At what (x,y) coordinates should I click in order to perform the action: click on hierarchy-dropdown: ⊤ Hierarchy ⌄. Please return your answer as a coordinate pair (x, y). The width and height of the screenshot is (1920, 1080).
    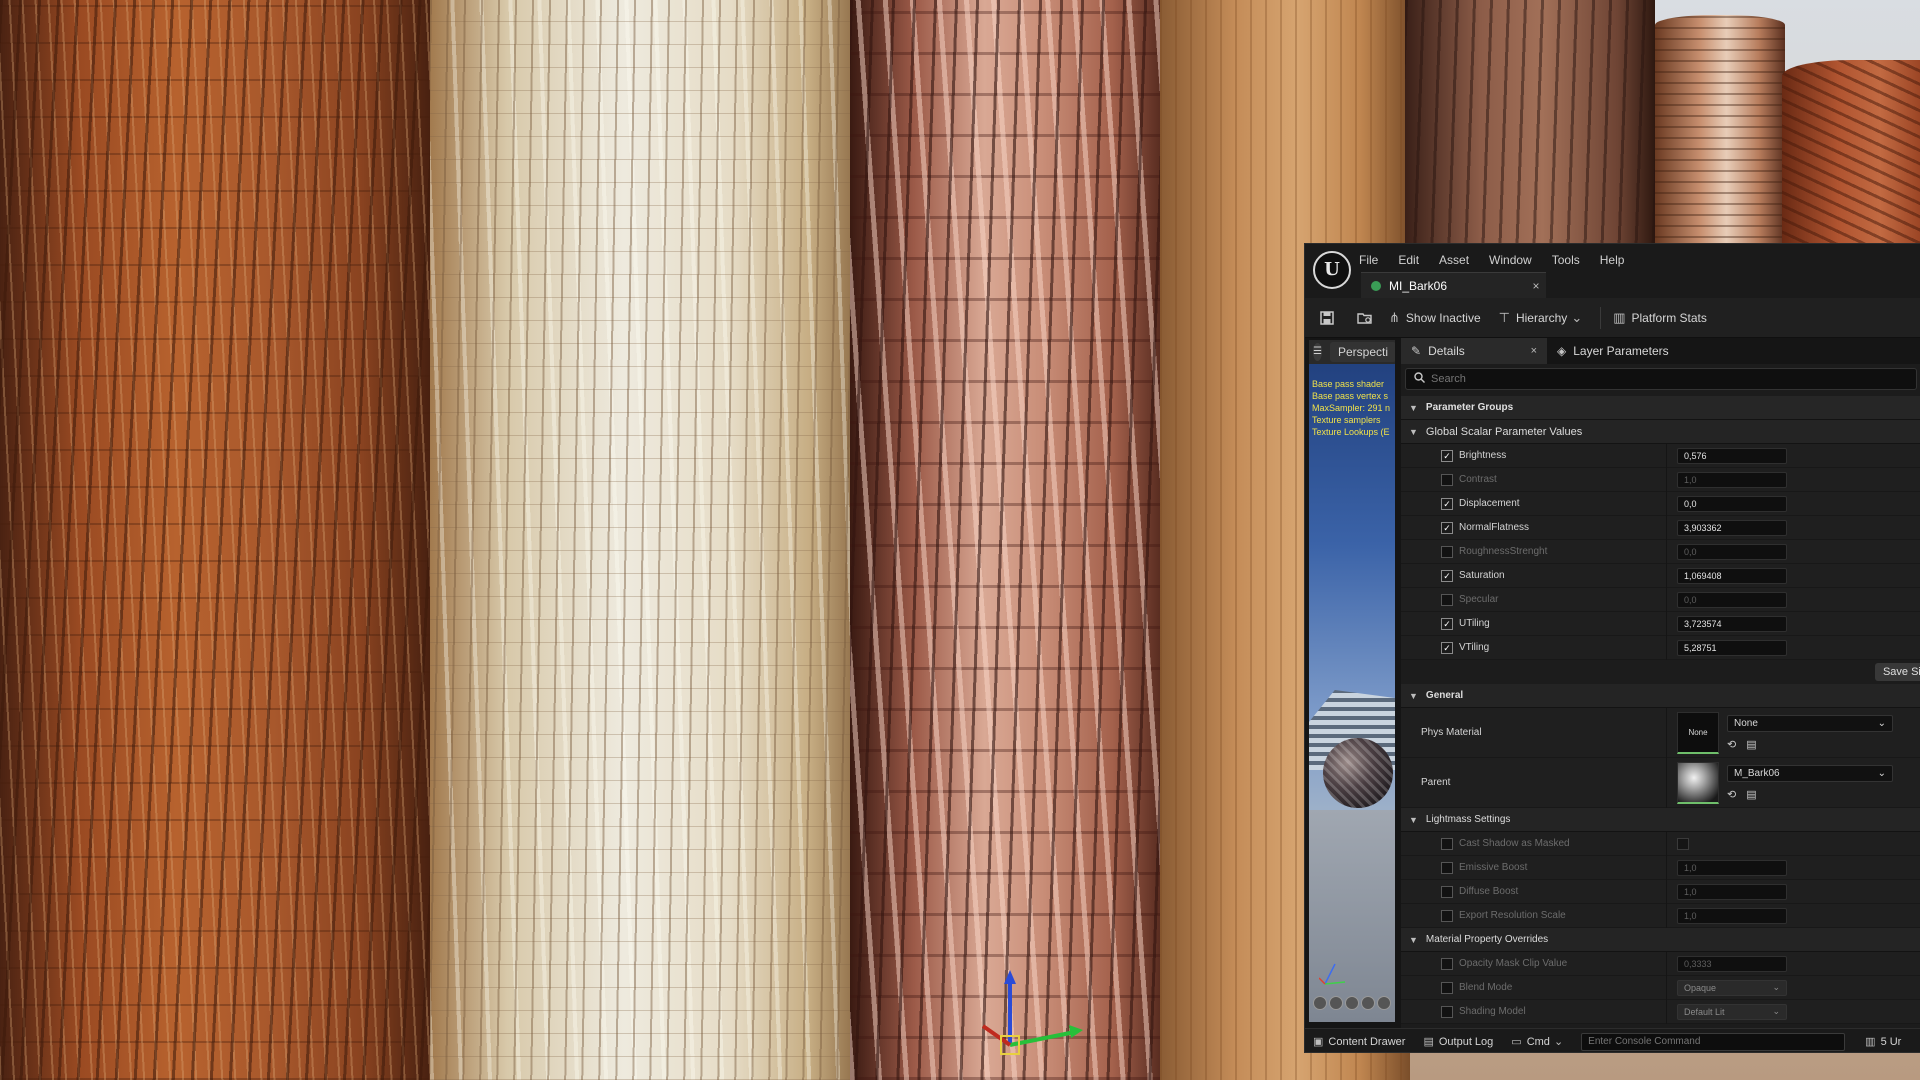
    Looking at the image, I should click on (1541, 318).